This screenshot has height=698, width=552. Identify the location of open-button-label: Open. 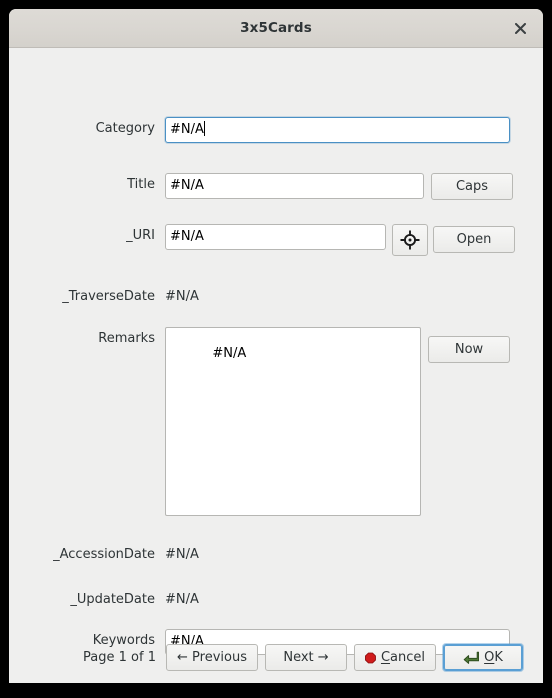
(474, 239).